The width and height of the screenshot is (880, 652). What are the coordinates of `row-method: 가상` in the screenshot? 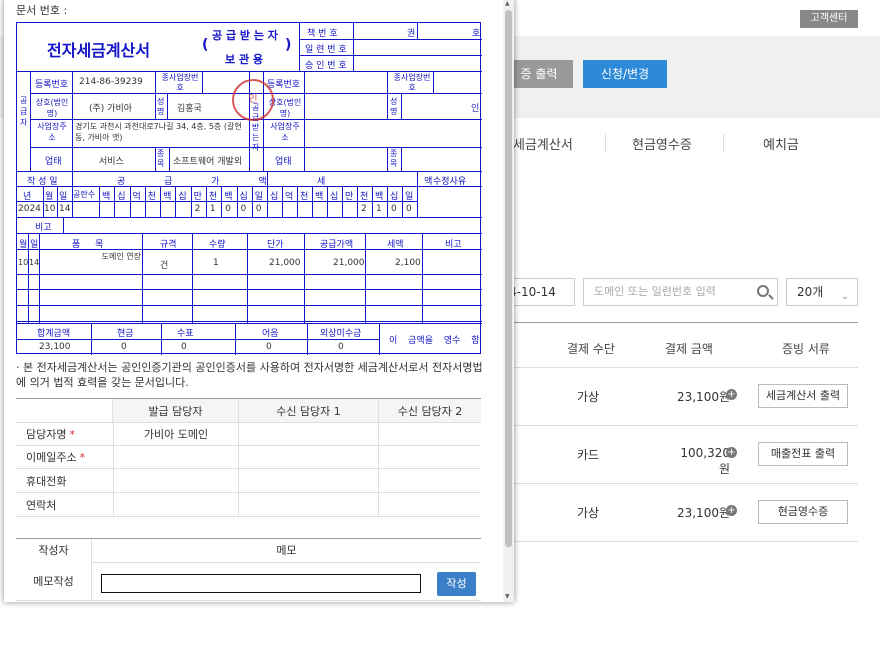 It's located at (588, 397).